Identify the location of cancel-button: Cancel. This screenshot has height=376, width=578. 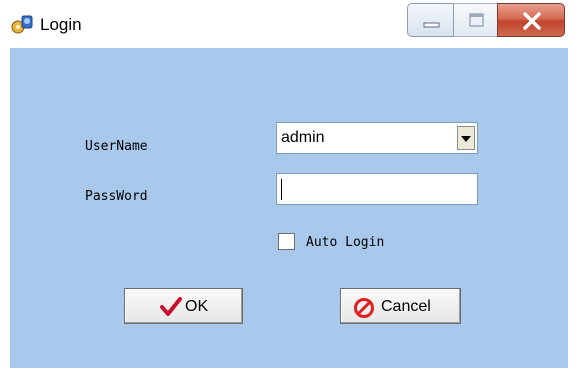
(400, 306).